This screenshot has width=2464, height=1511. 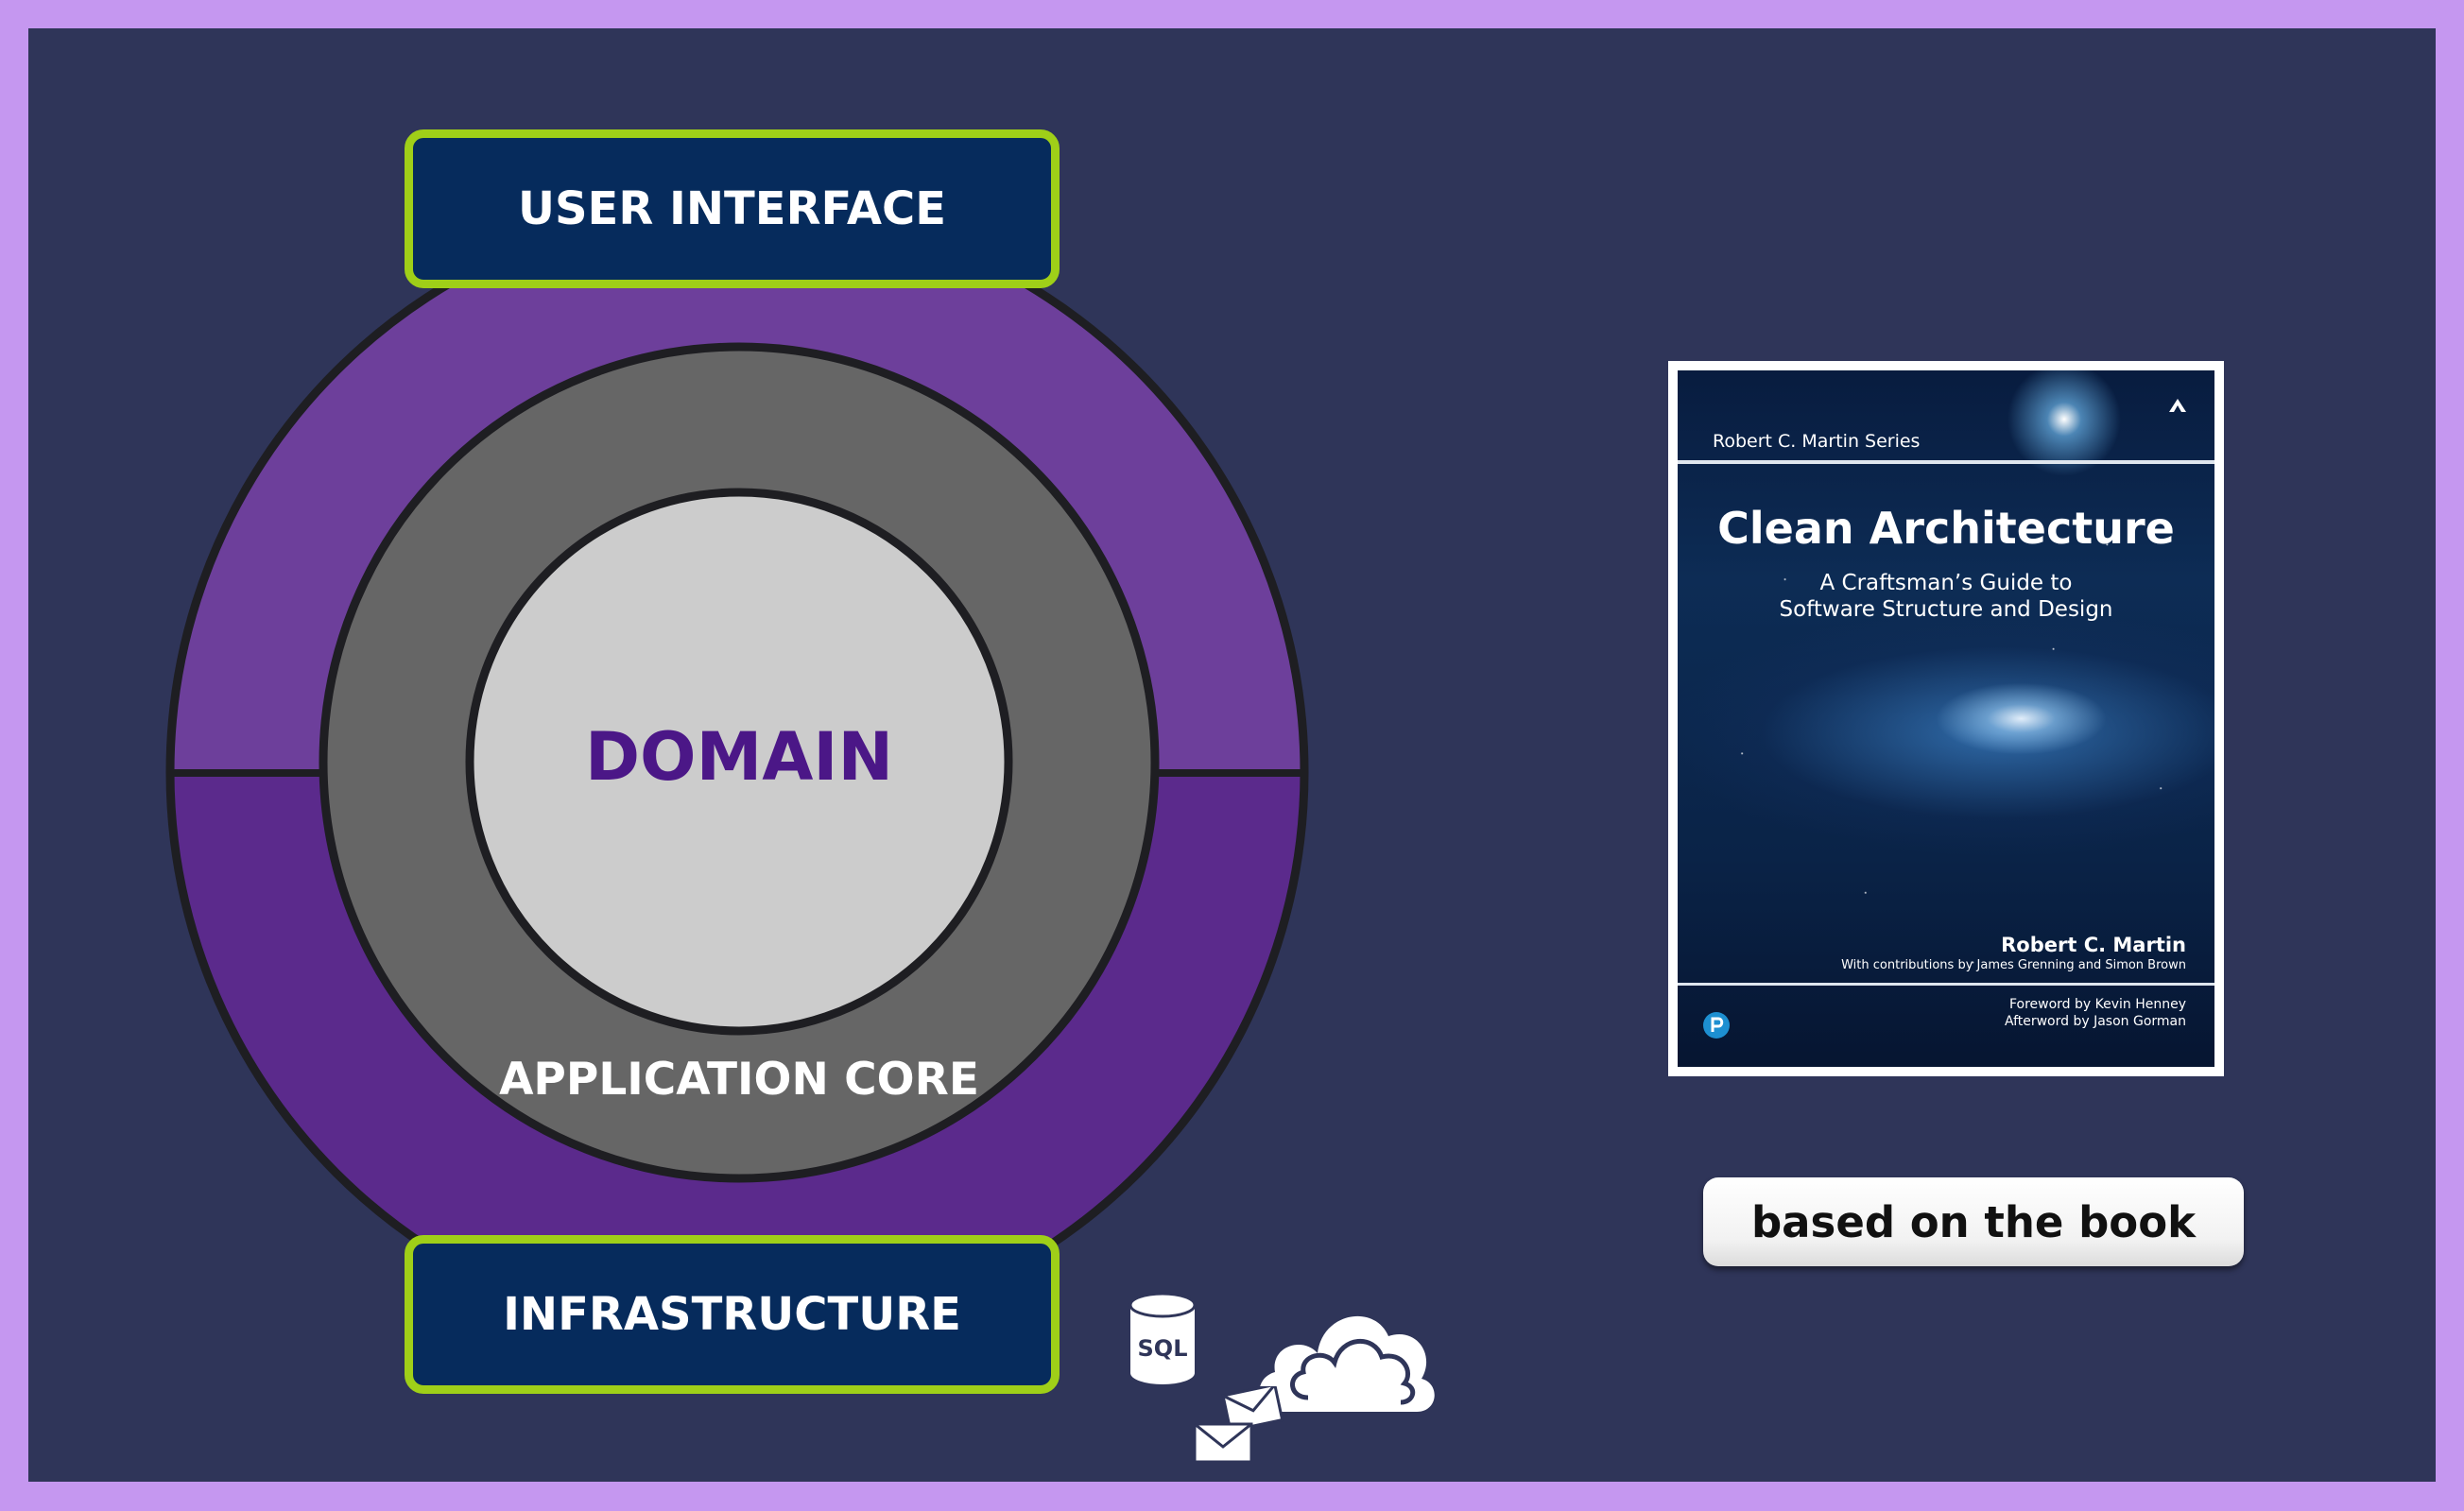 What do you see at coordinates (732, 1314) in the screenshot?
I see `infrastructure-box: INFRASTRUCTURE` at bounding box center [732, 1314].